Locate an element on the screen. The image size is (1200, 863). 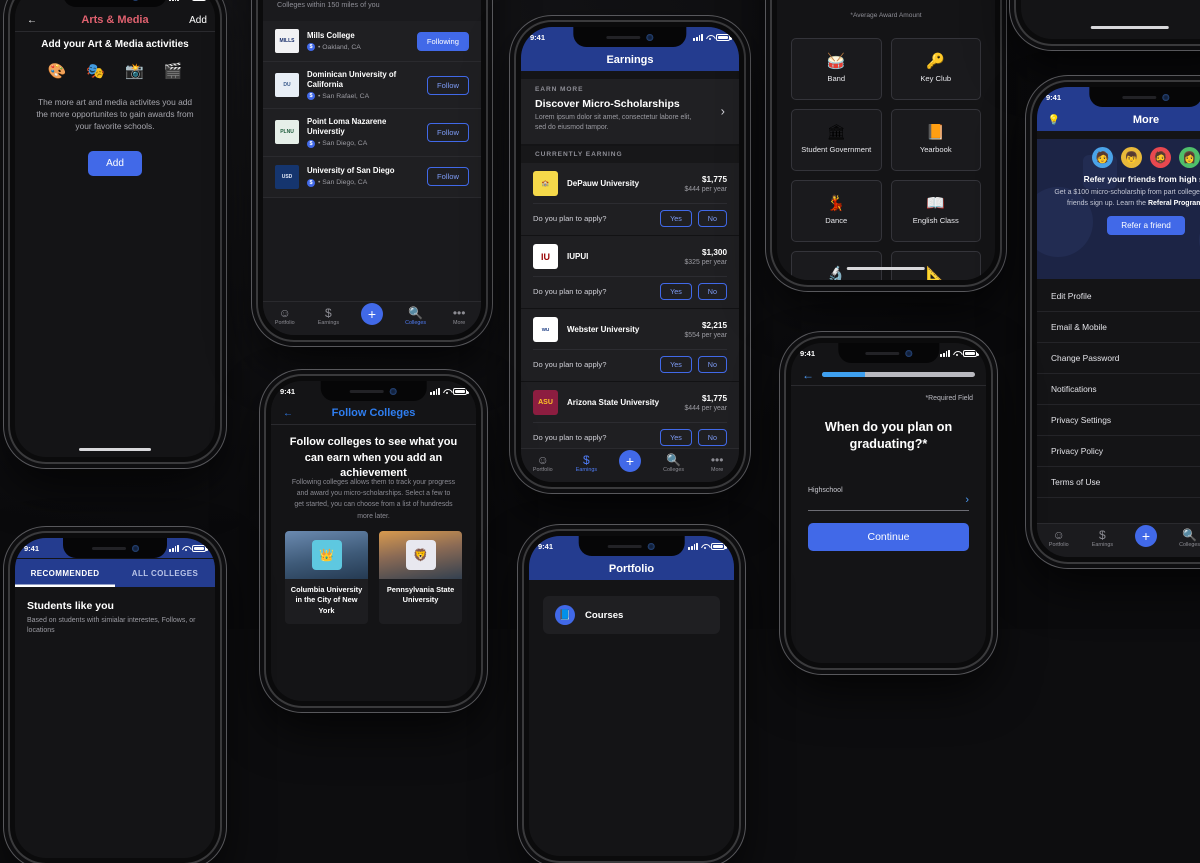
onboarding-nav: ← is located at coordinates (888, 375).